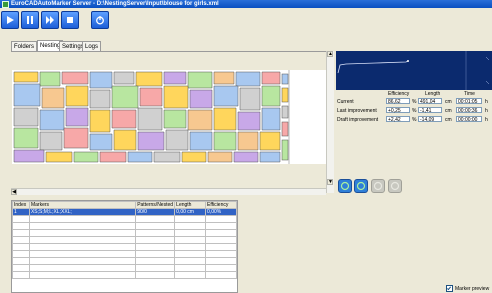 The width and height of the screenshot is (492, 293). I want to click on play-button, so click(10, 20).